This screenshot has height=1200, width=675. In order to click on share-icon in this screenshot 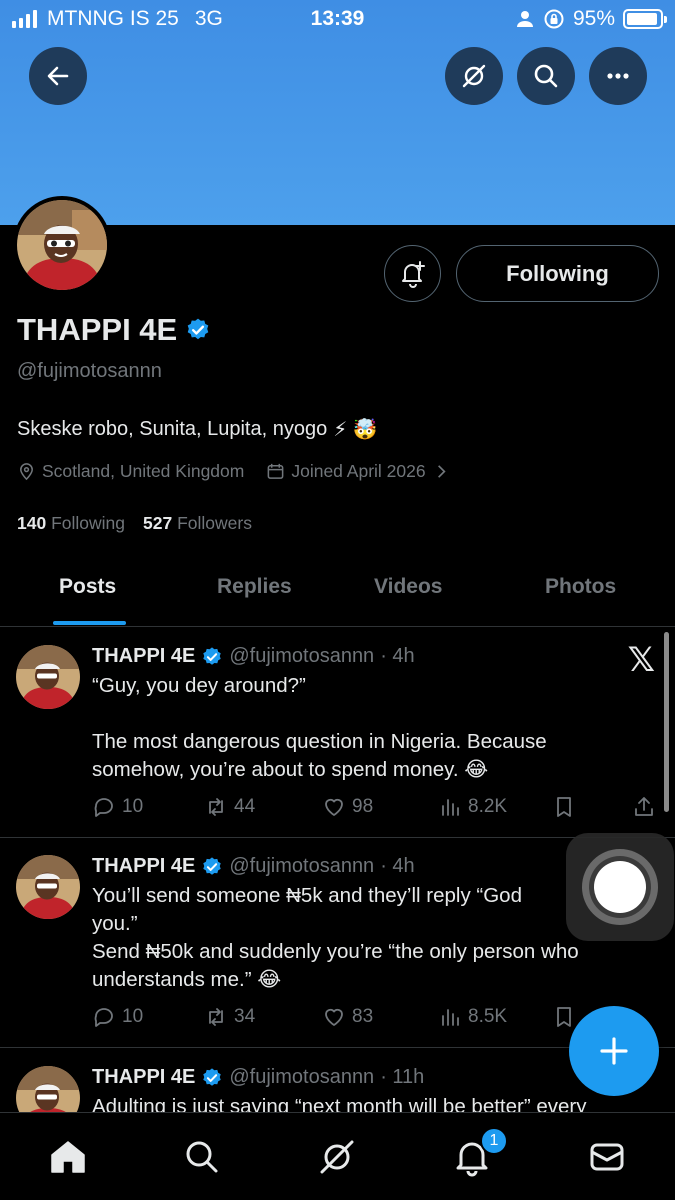, I will do `click(644, 806)`.